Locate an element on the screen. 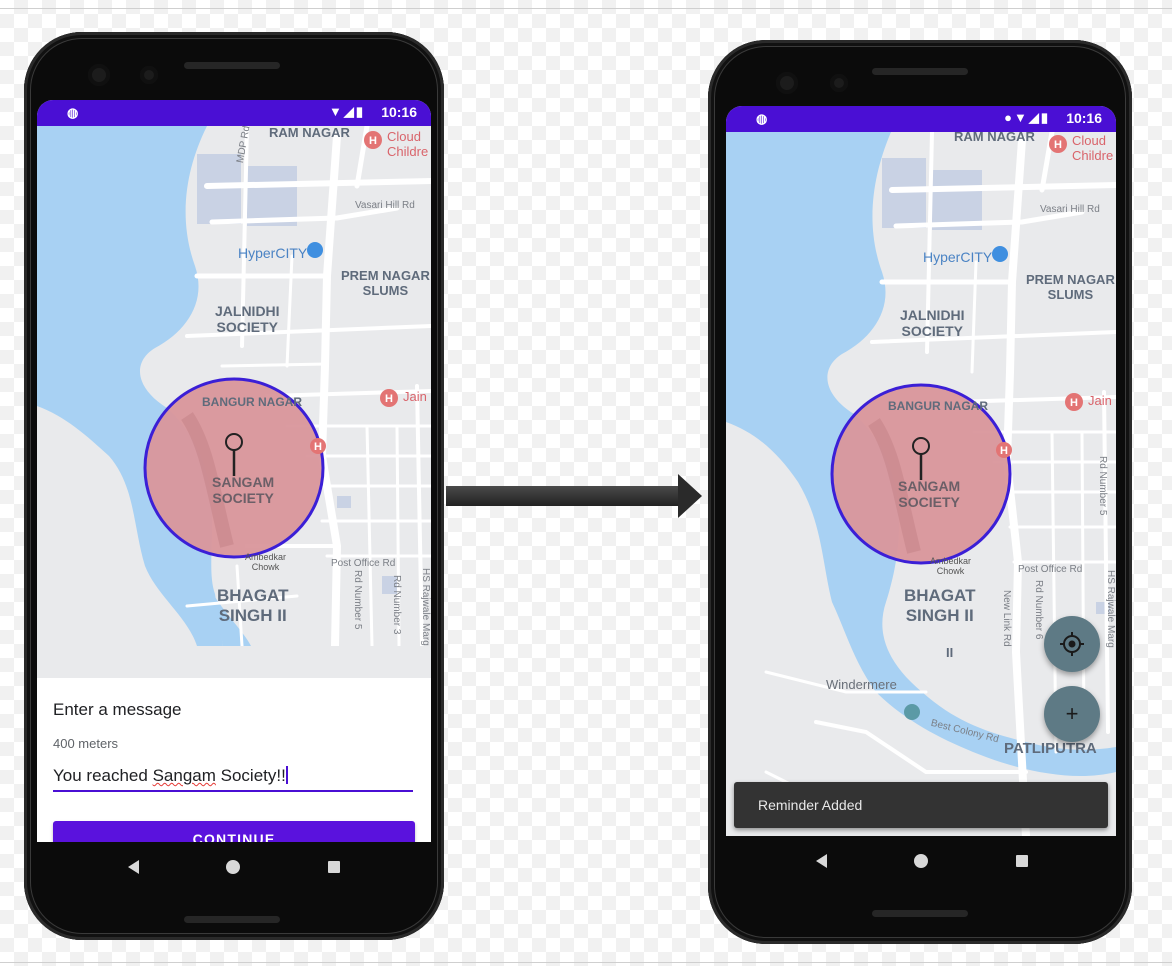  label-ii: II is located at coordinates (950, 652).